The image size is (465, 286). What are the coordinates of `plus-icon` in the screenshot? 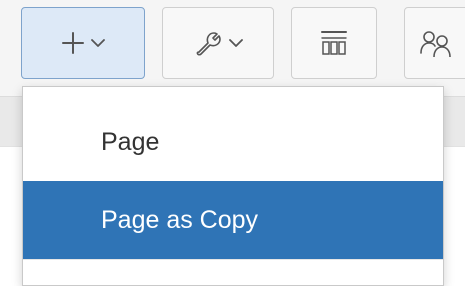 It's located at (73, 43).